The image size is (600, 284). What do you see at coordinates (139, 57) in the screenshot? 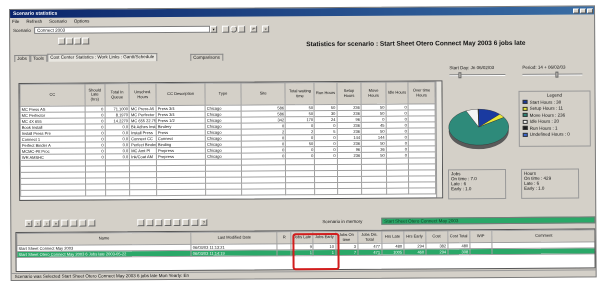
I see `tab-gantt-label: Gantt/Schedule` at bounding box center [139, 57].